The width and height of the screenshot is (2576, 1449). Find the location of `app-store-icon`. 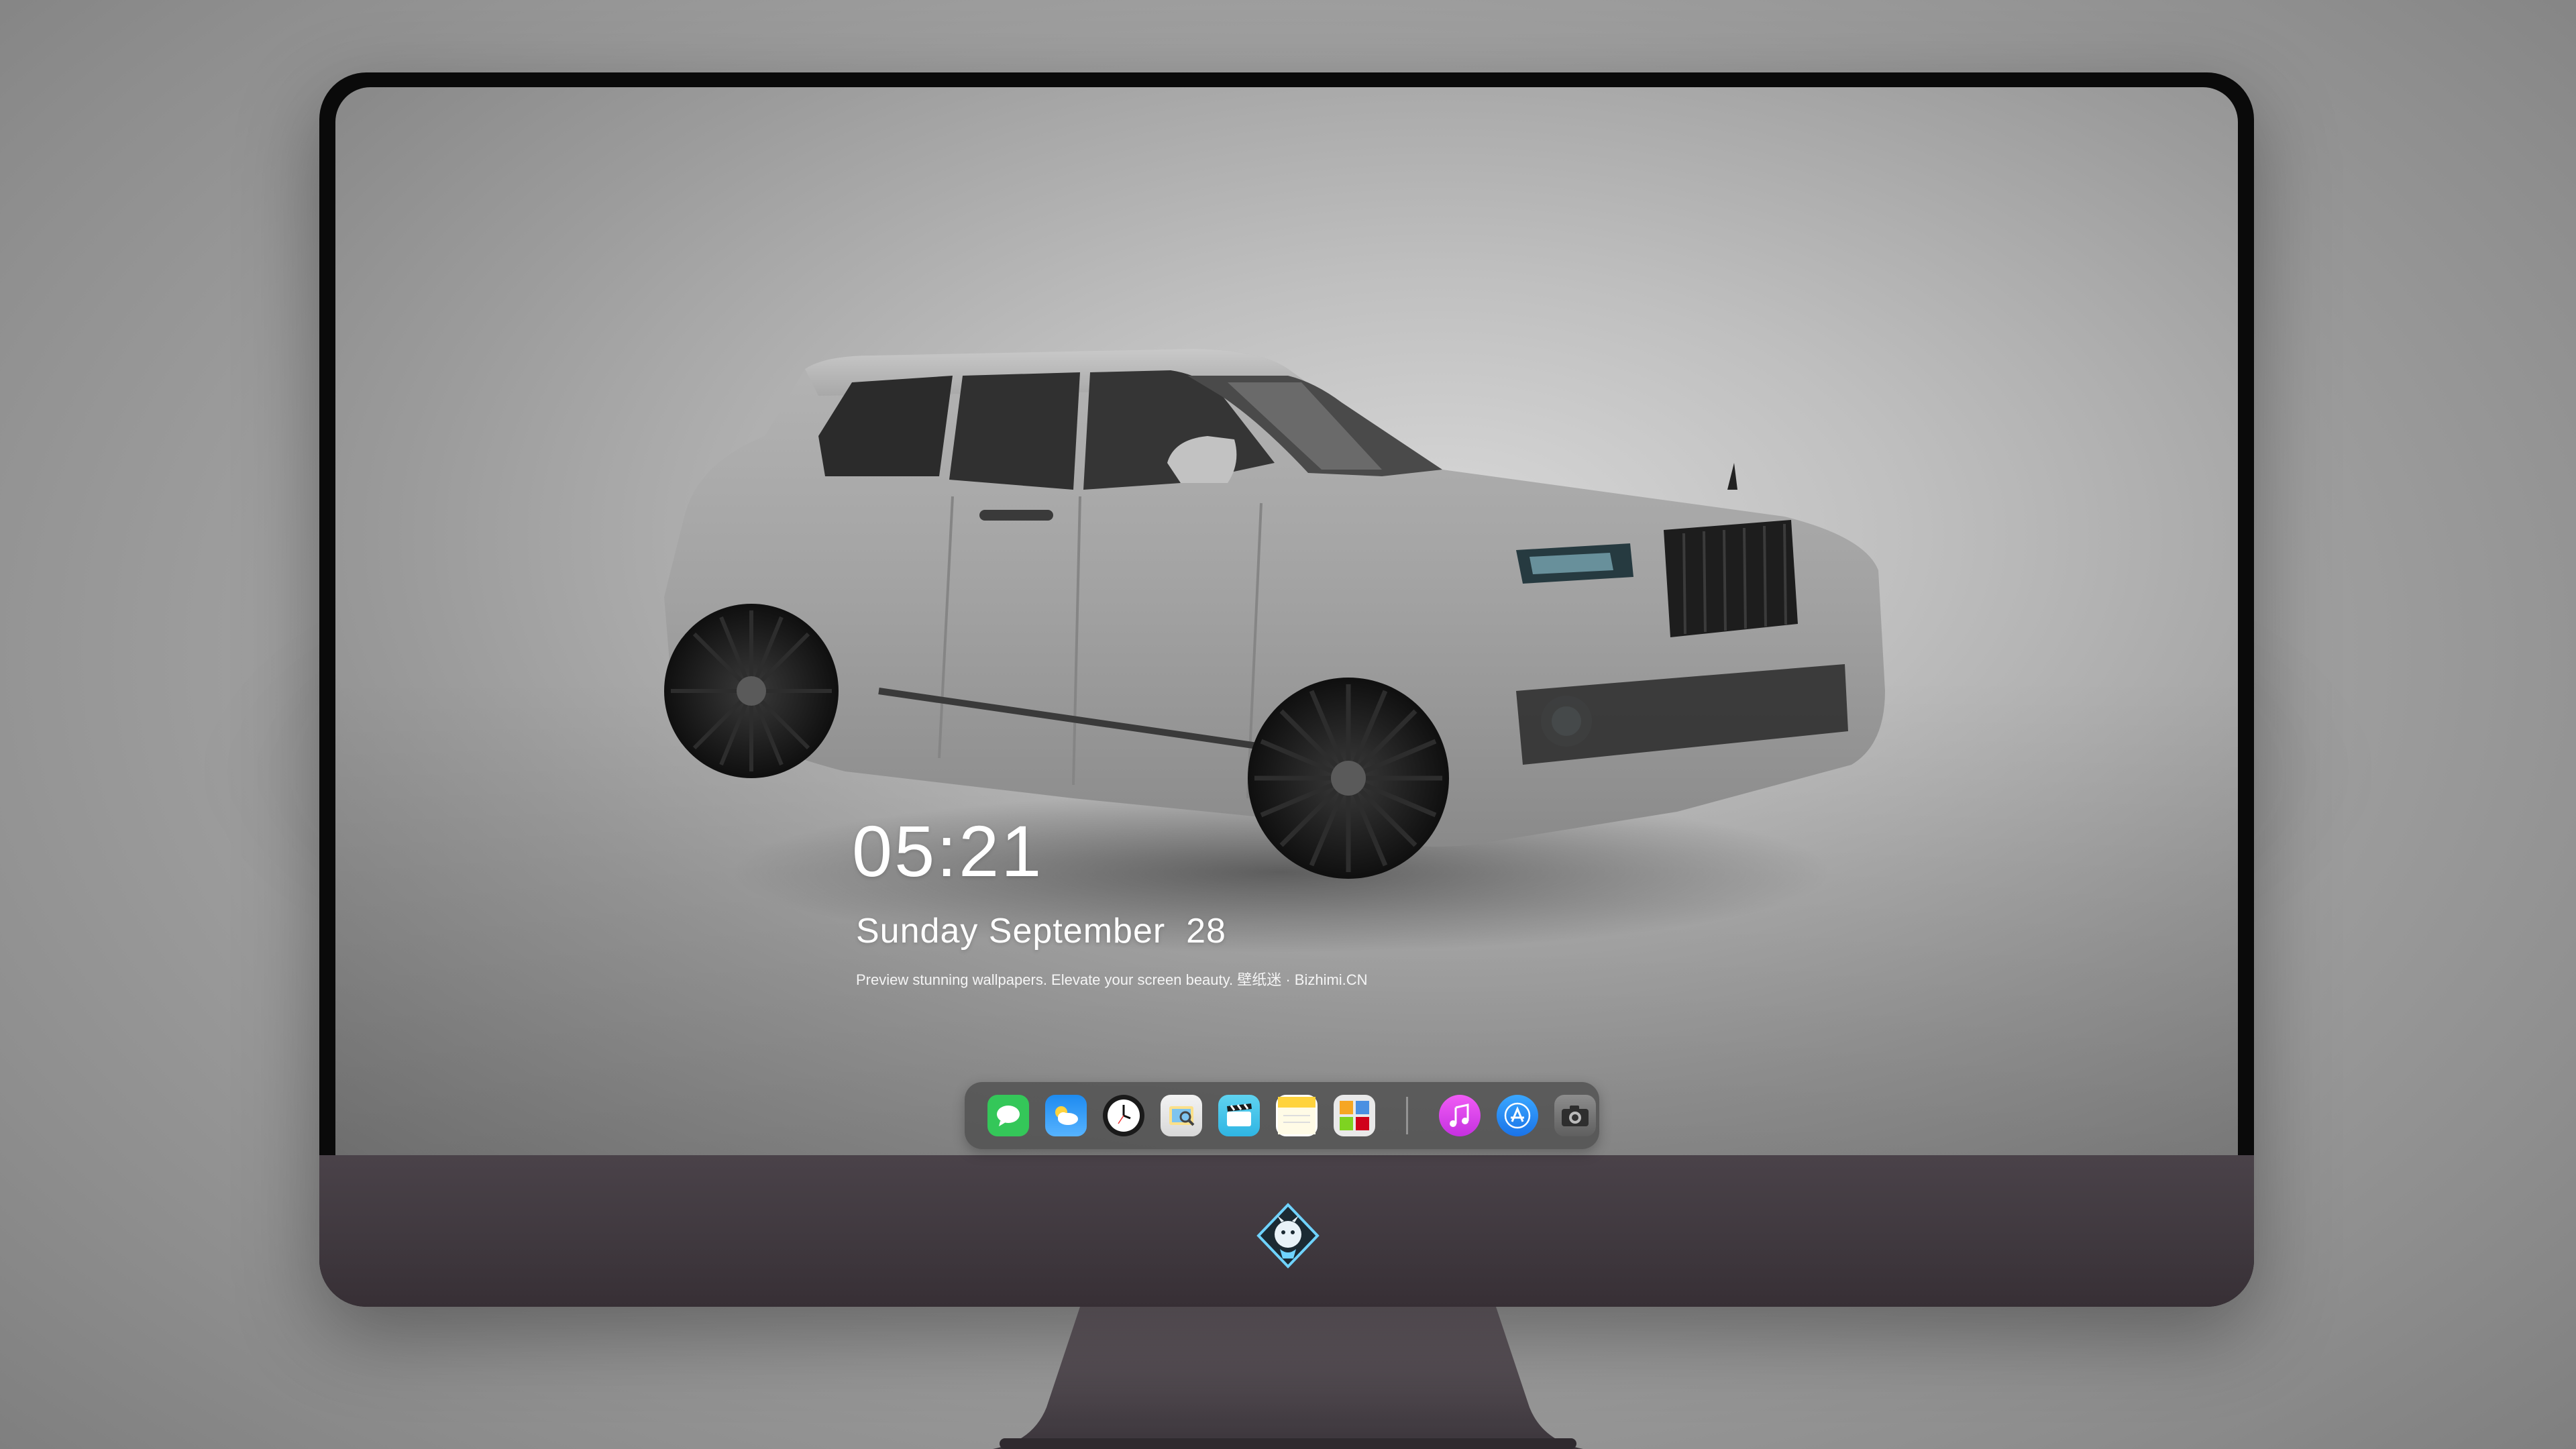

app-store-icon is located at coordinates (1517, 1115).